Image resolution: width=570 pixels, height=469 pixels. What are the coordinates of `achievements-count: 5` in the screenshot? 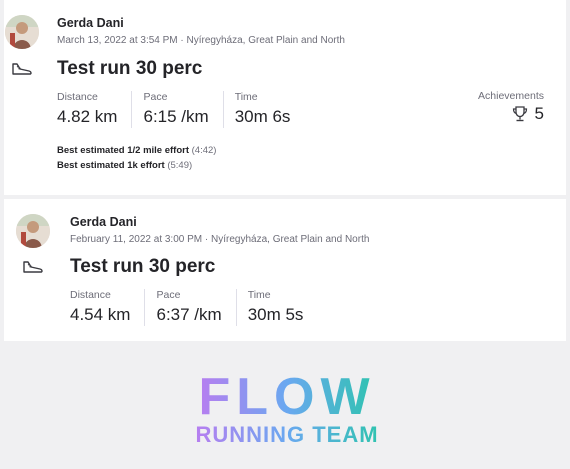 It's located at (539, 113).